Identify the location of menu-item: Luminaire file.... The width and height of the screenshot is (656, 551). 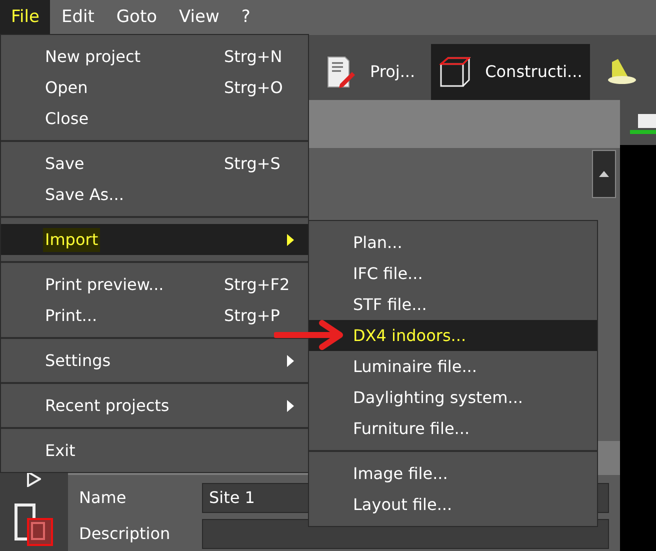
(453, 366).